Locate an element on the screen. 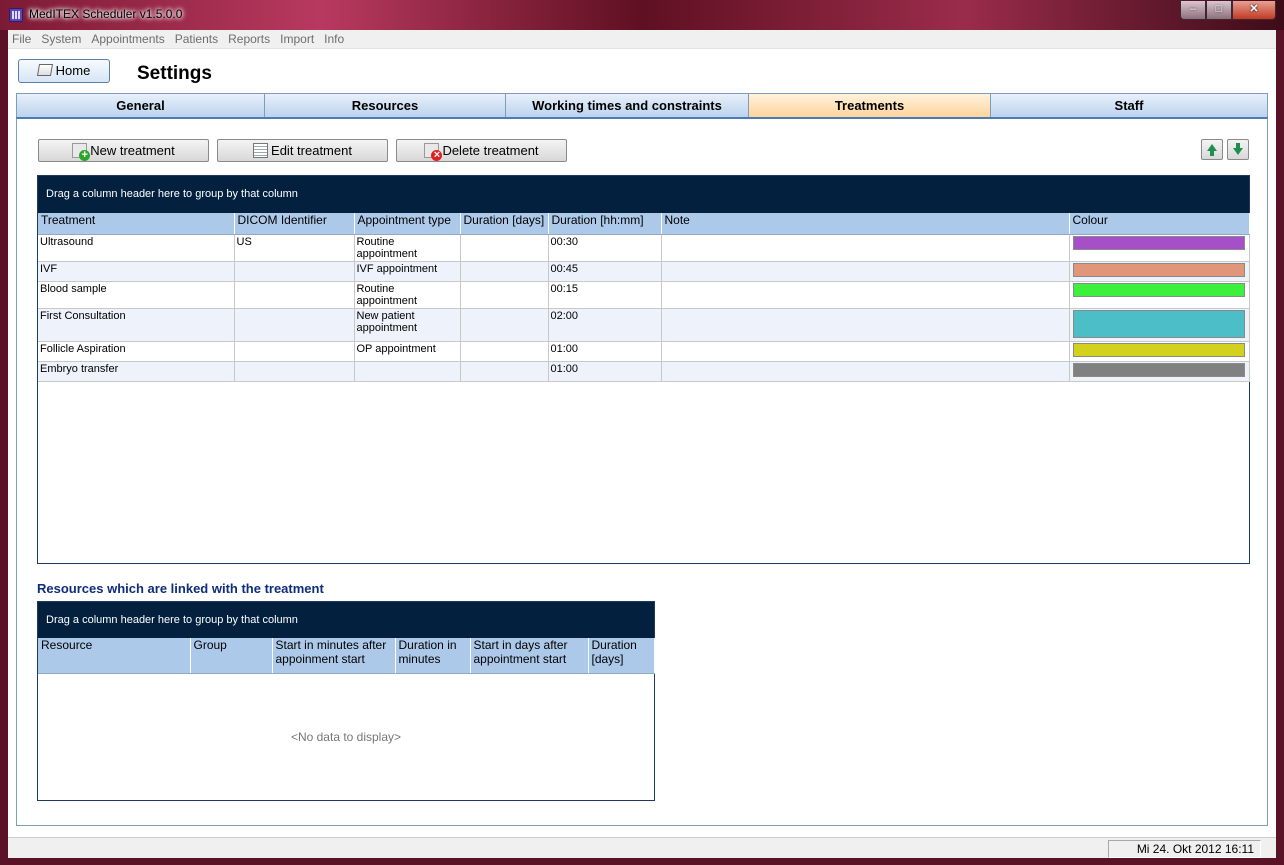  column-header-start-minutes: Start in minutes after appoinment start is located at coordinates (334, 656).